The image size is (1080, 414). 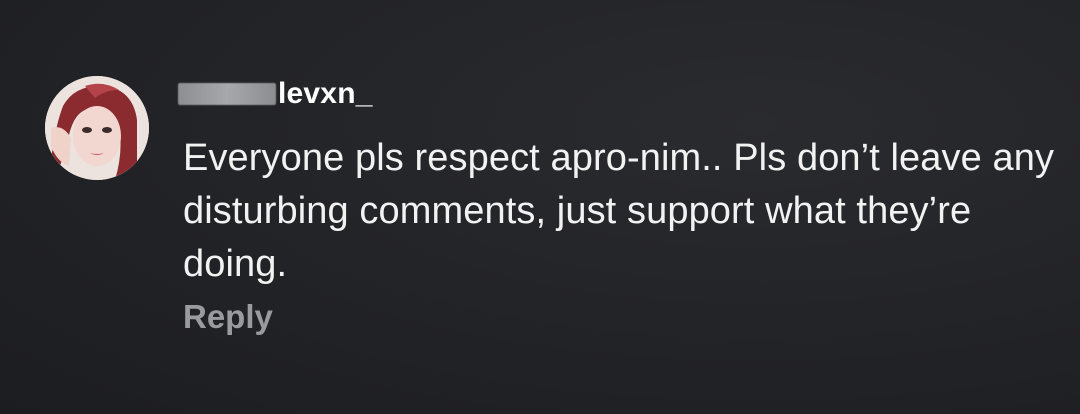 What do you see at coordinates (227, 94) in the screenshot?
I see `username-redaction` at bounding box center [227, 94].